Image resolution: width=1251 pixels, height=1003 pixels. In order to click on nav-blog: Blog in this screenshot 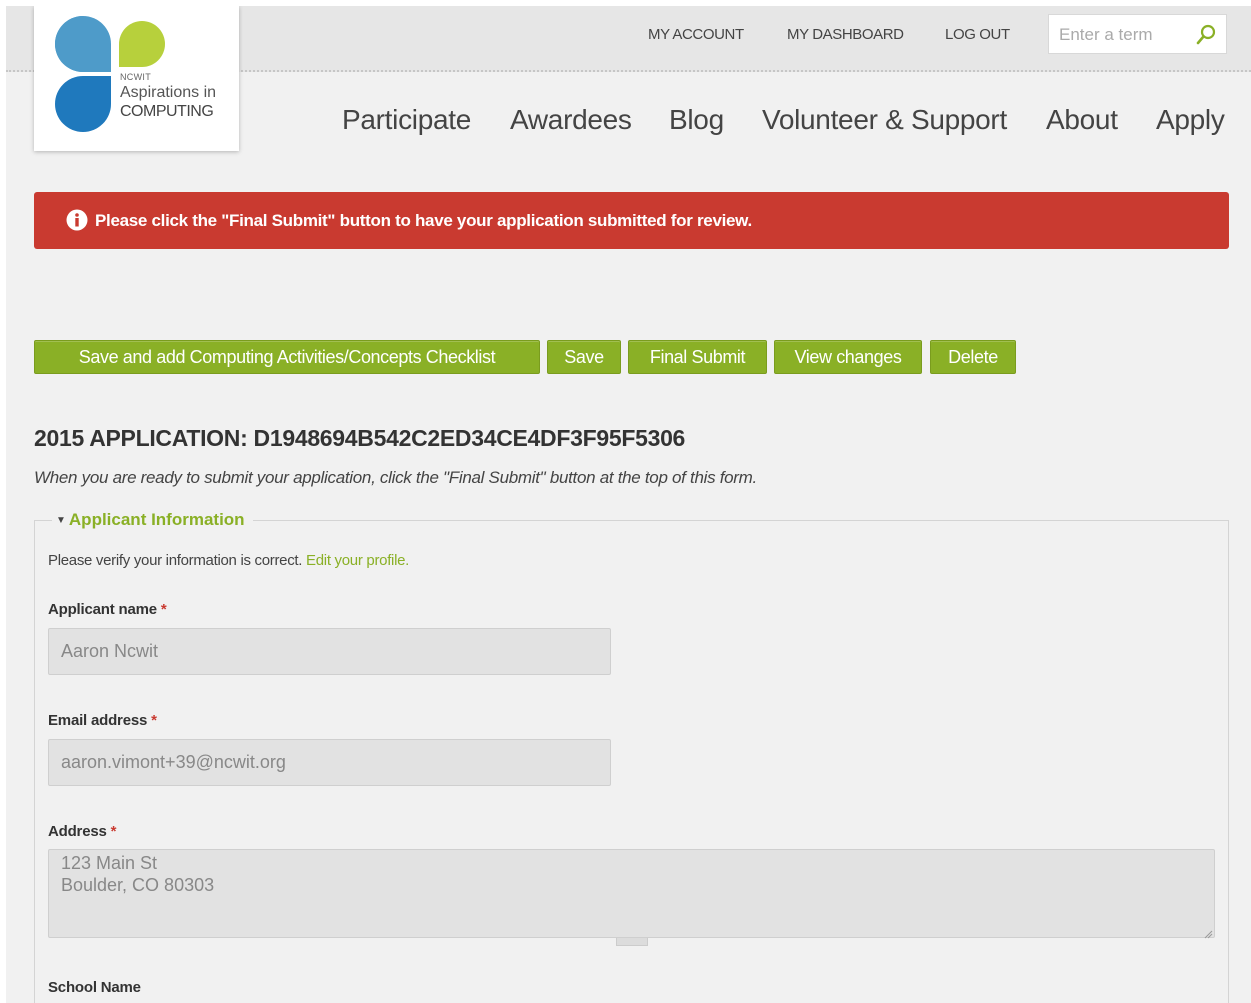, I will do `click(696, 120)`.